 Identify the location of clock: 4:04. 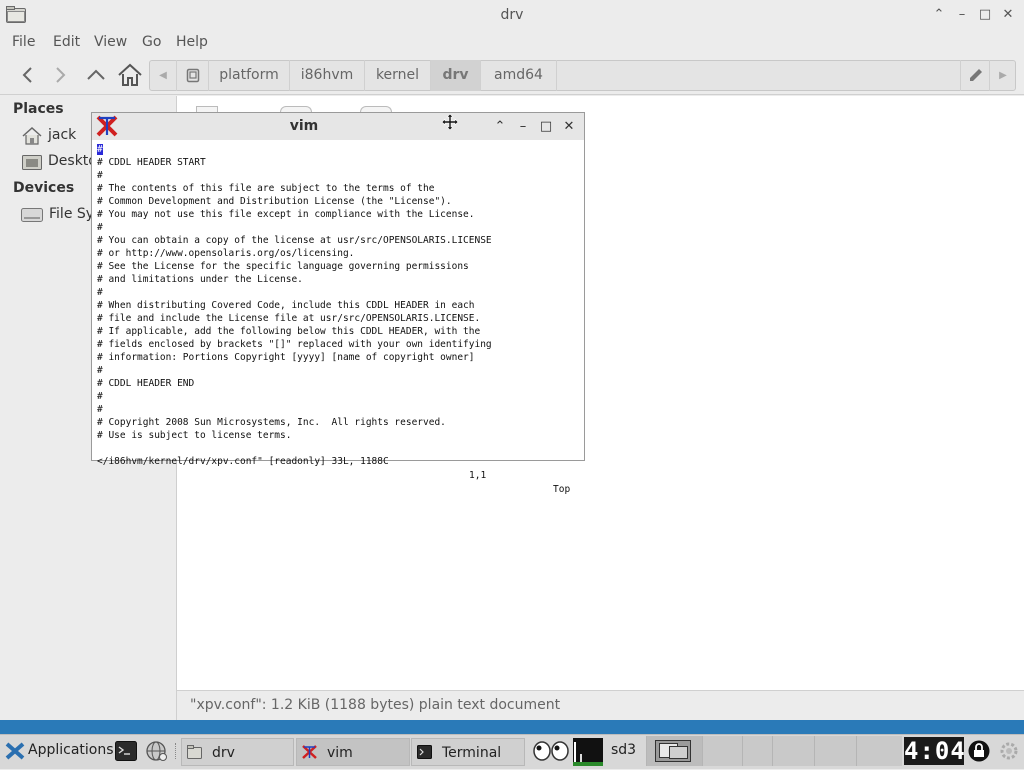
(934, 751).